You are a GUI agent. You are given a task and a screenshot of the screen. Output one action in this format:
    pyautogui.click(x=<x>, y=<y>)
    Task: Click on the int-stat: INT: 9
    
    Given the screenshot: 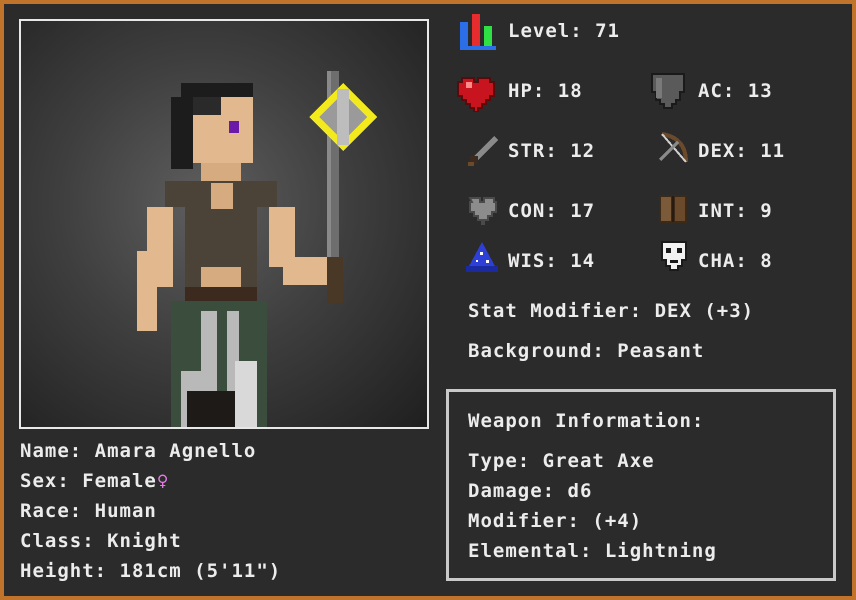 What is the action you would take?
    pyautogui.click(x=735, y=211)
    